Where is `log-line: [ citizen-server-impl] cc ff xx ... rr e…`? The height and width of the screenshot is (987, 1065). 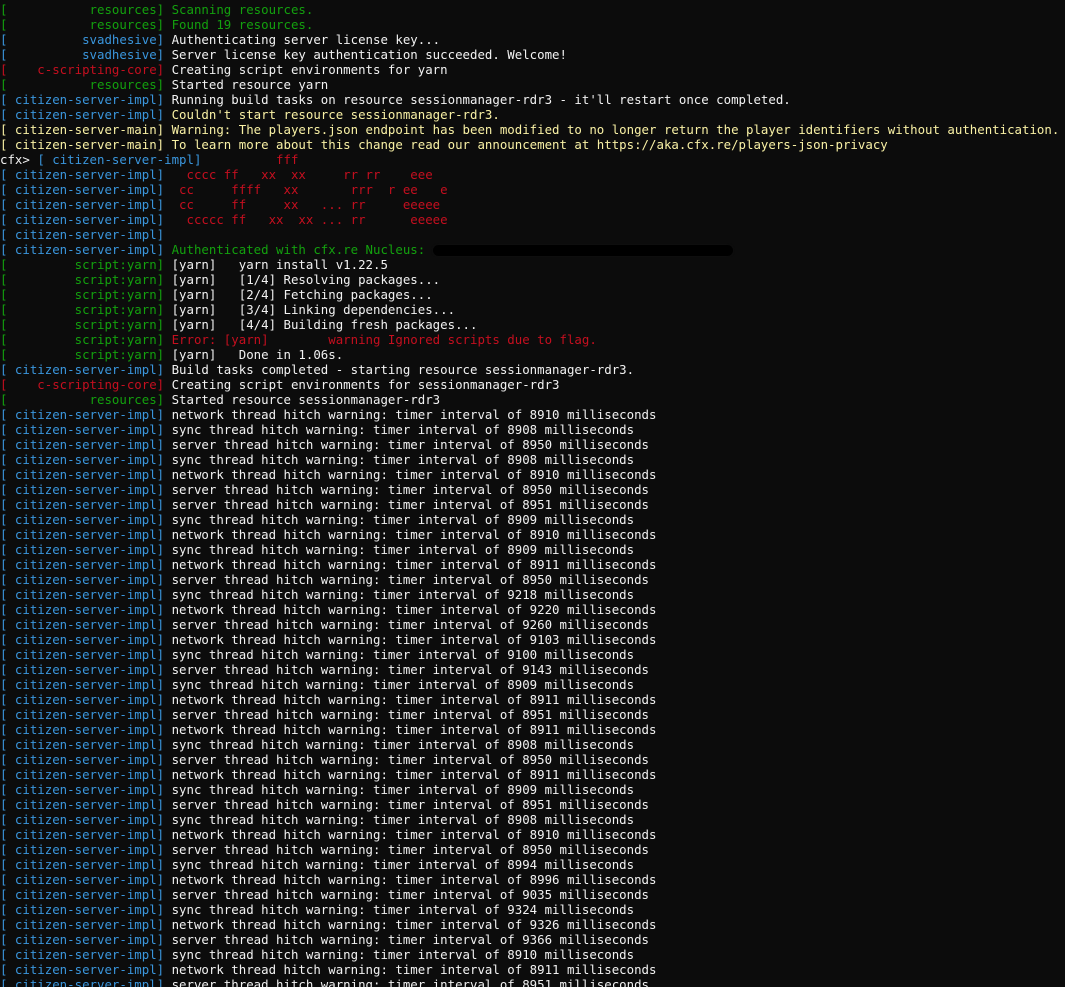 log-line: [ citizen-server-impl] cc ff xx ... rr e… is located at coordinates (532, 204).